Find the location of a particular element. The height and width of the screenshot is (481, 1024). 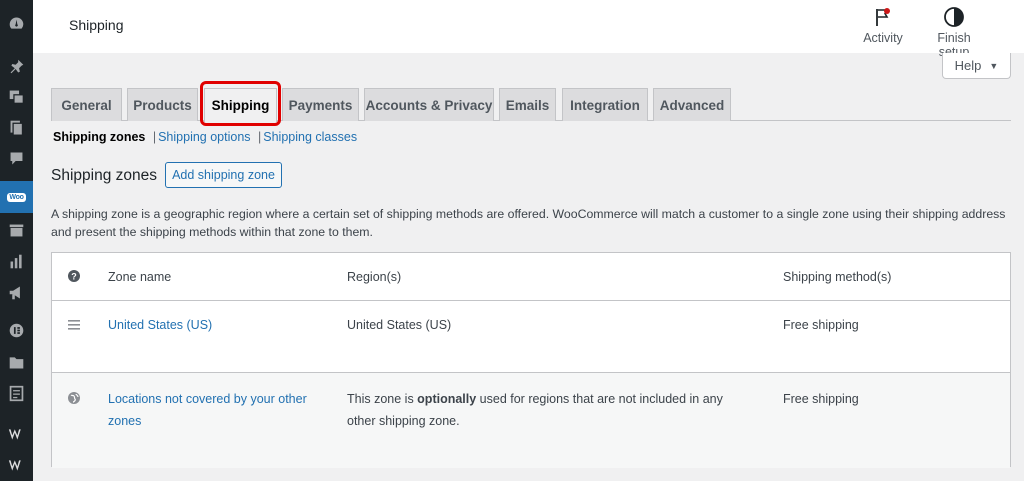

tab-integration: Integration is located at coordinates (605, 104).